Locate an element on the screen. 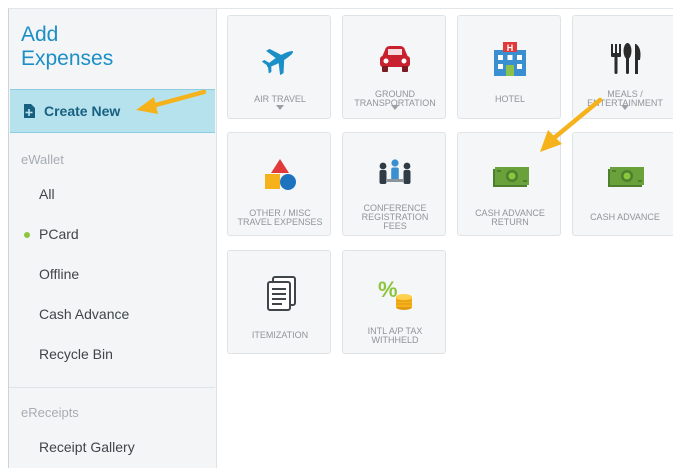  hotel-icon: H is located at coordinates (510, 59).